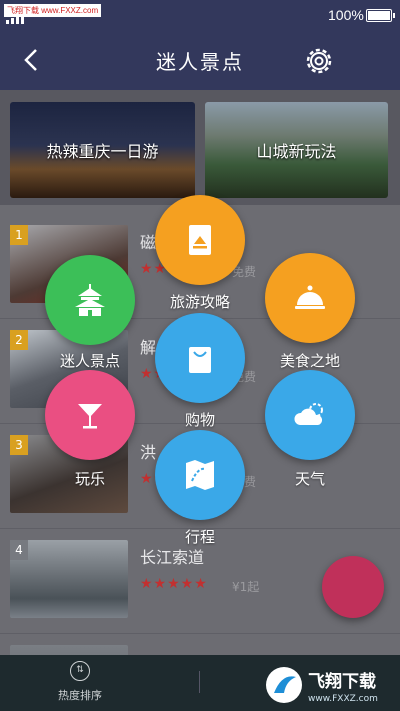 The width and height of the screenshot is (400, 711). Describe the element at coordinates (199, 302) in the screenshot. I see `guide-label: 旅游攻略` at that location.